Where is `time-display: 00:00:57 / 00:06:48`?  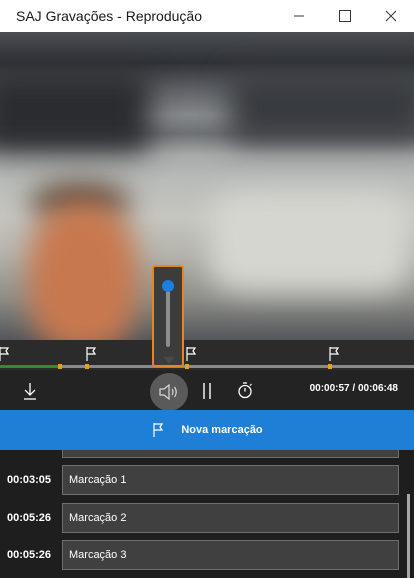
time-display: 00:00:57 / 00:06:48 is located at coordinates (353, 388).